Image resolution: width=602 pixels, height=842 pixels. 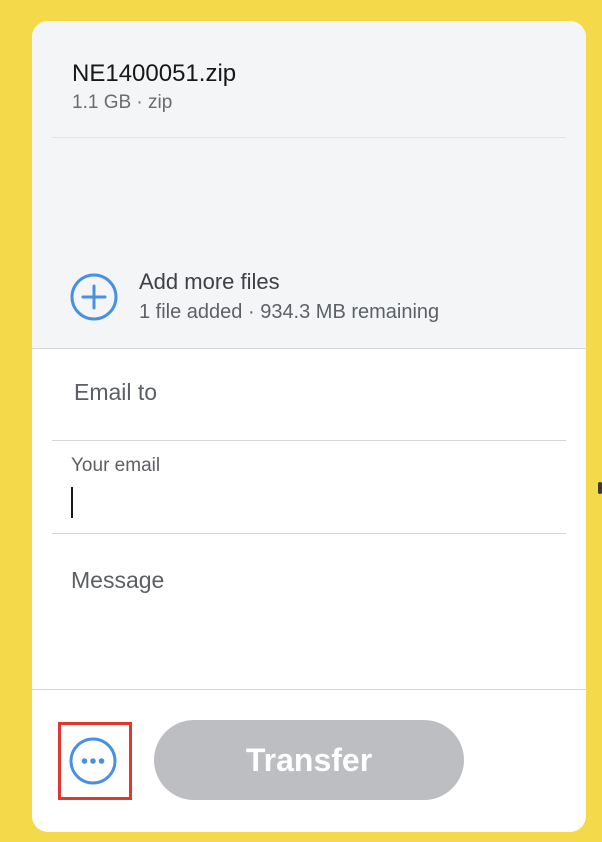 What do you see at coordinates (289, 312) in the screenshot?
I see `add-files-subtitle: 1 file added · 934.3 MB remaining` at bounding box center [289, 312].